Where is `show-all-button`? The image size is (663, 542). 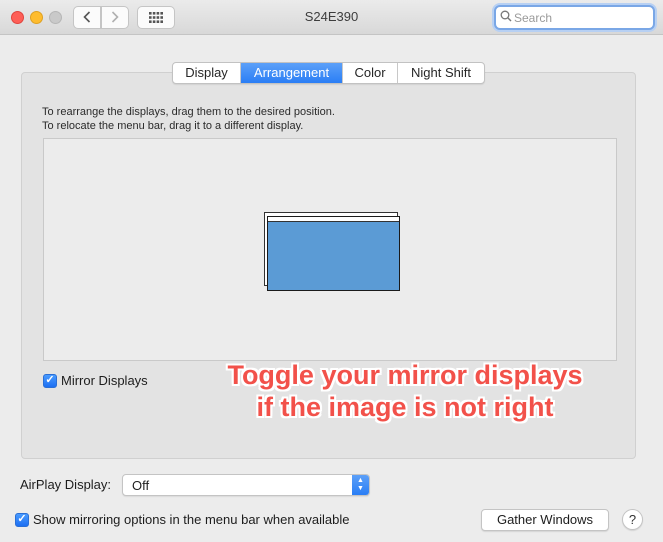
show-all-button is located at coordinates (156, 17).